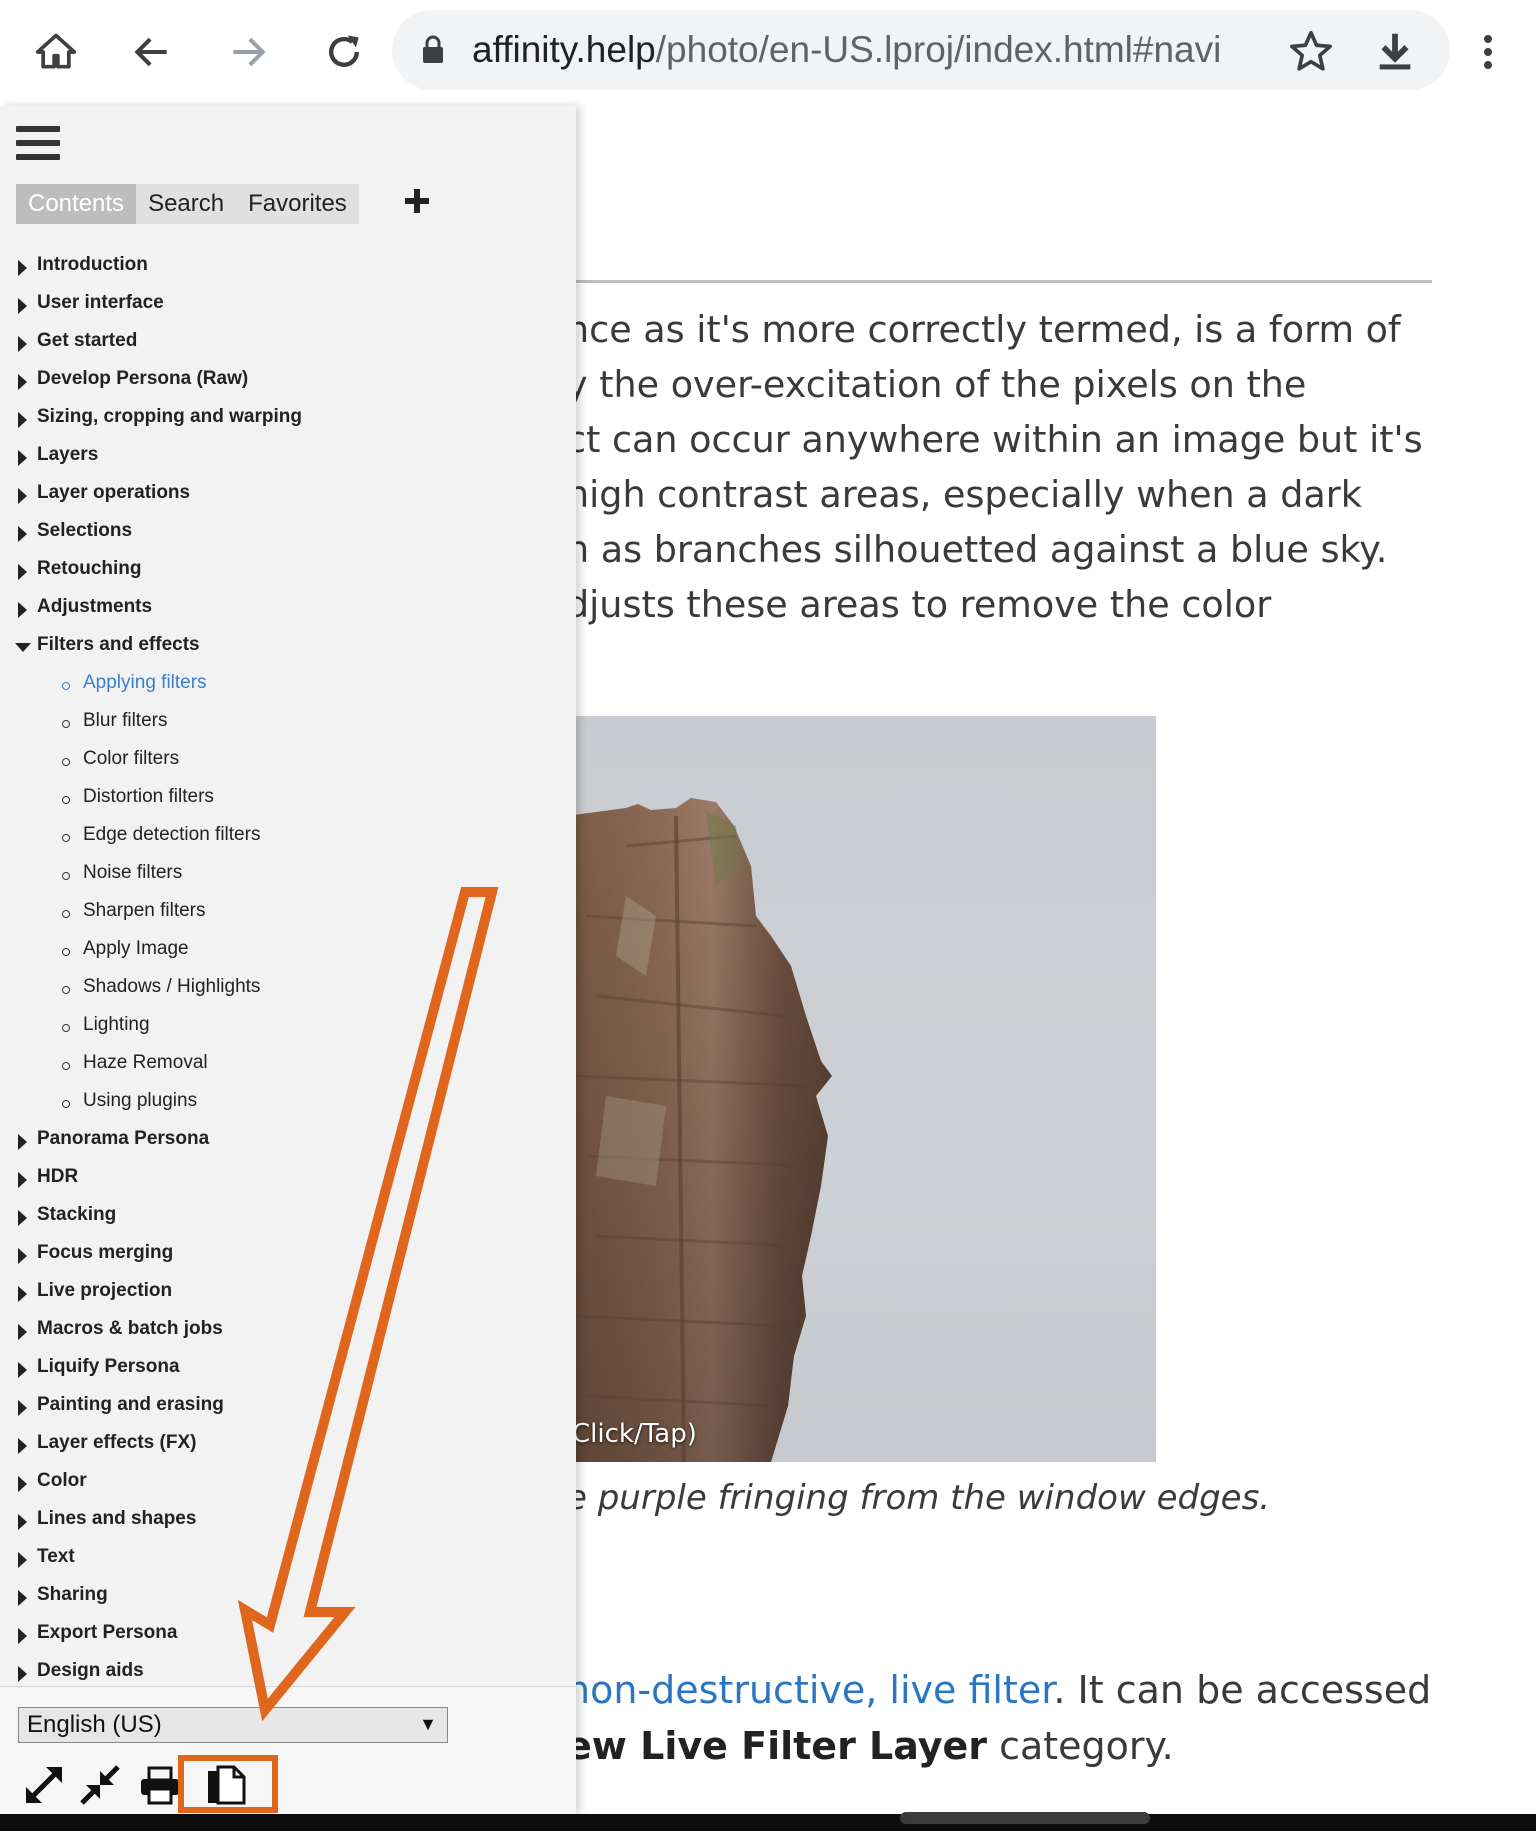 The image size is (1536, 1831). I want to click on forward-button, so click(248, 52).